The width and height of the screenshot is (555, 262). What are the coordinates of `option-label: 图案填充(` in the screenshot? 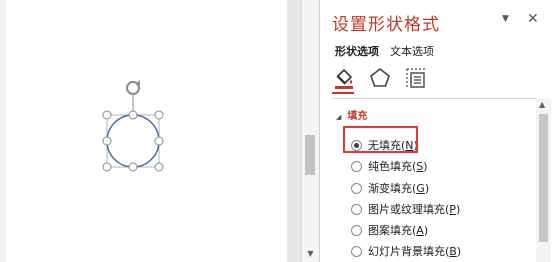 It's located at (392, 230).